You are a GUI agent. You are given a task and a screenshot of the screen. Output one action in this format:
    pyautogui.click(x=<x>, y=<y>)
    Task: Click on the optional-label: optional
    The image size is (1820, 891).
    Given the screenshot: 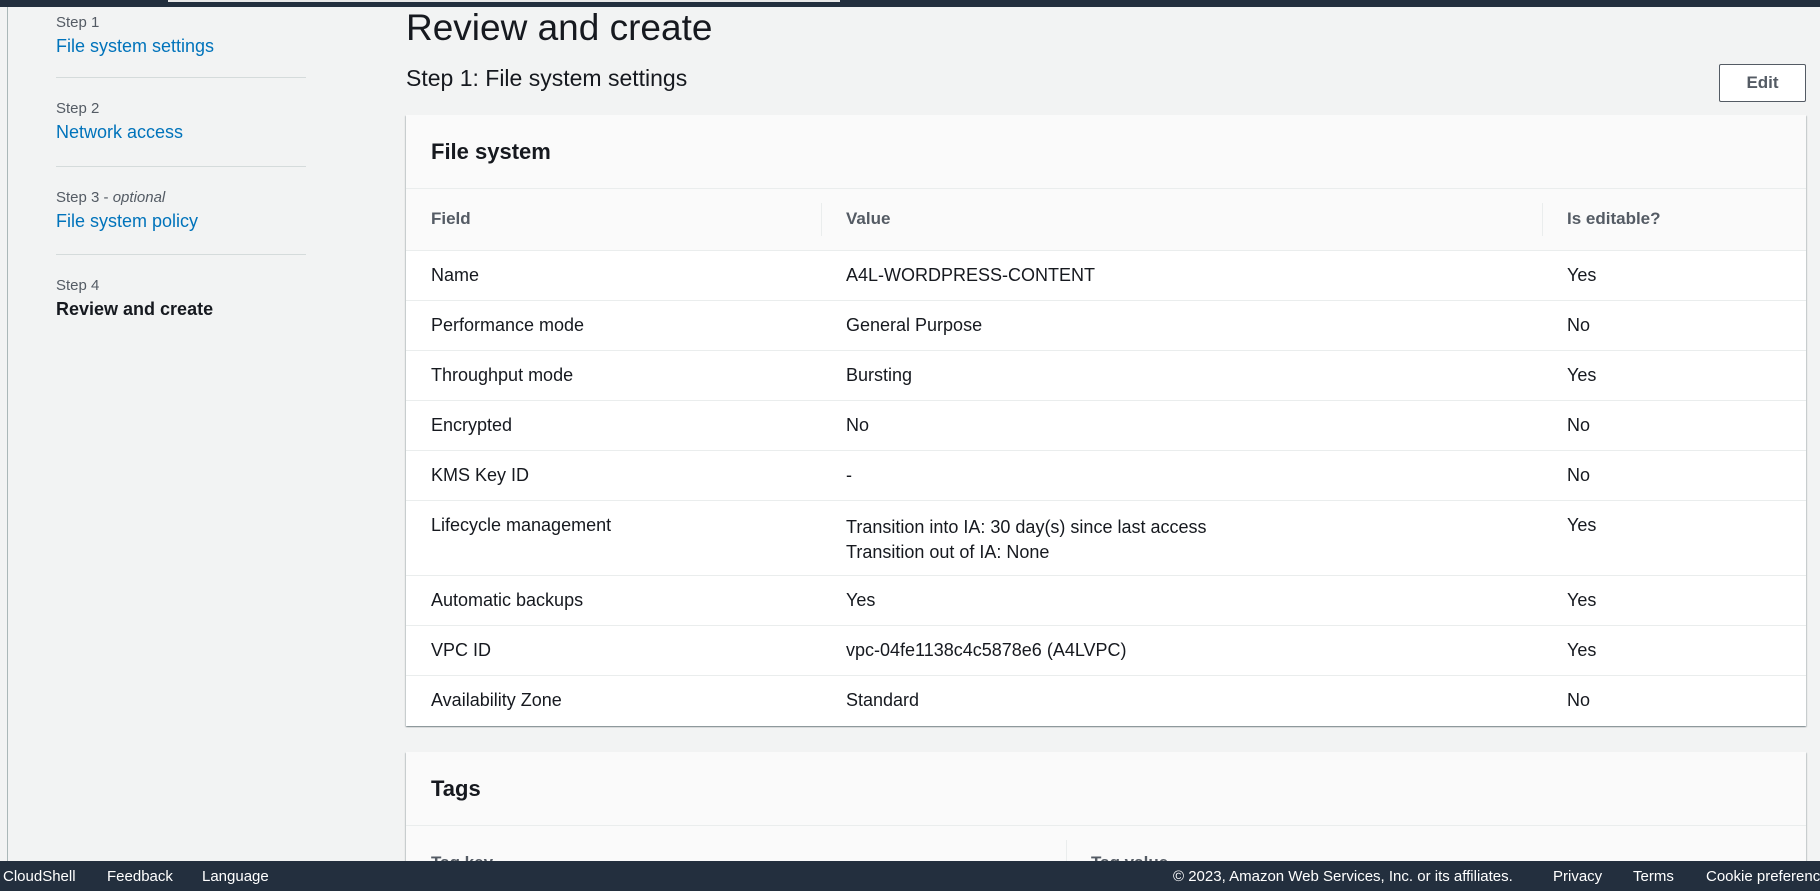 What is the action you would take?
    pyautogui.click(x=139, y=197)
    